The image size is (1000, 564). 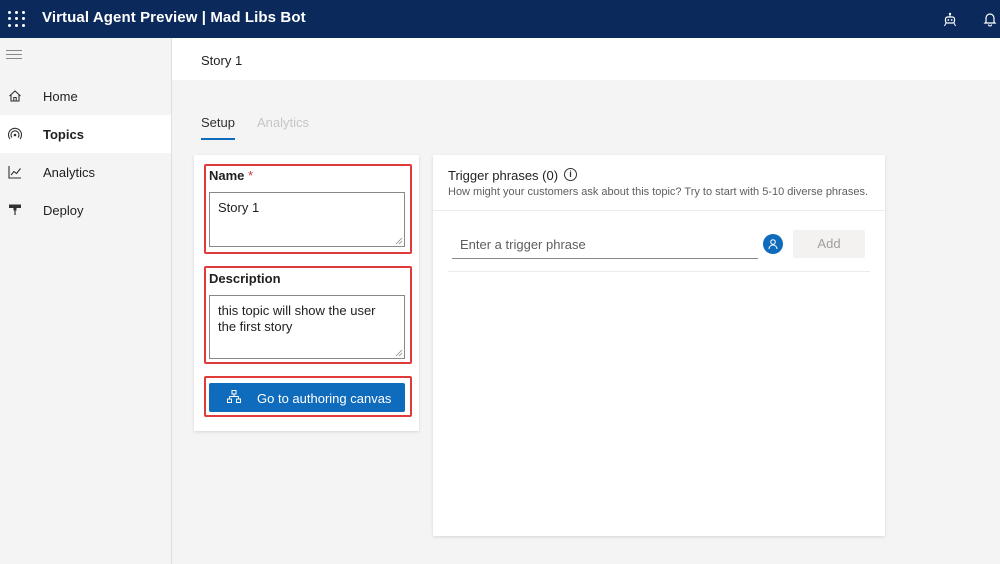 I want to click on flow-diagram-icon, so click(x=234, y=396).